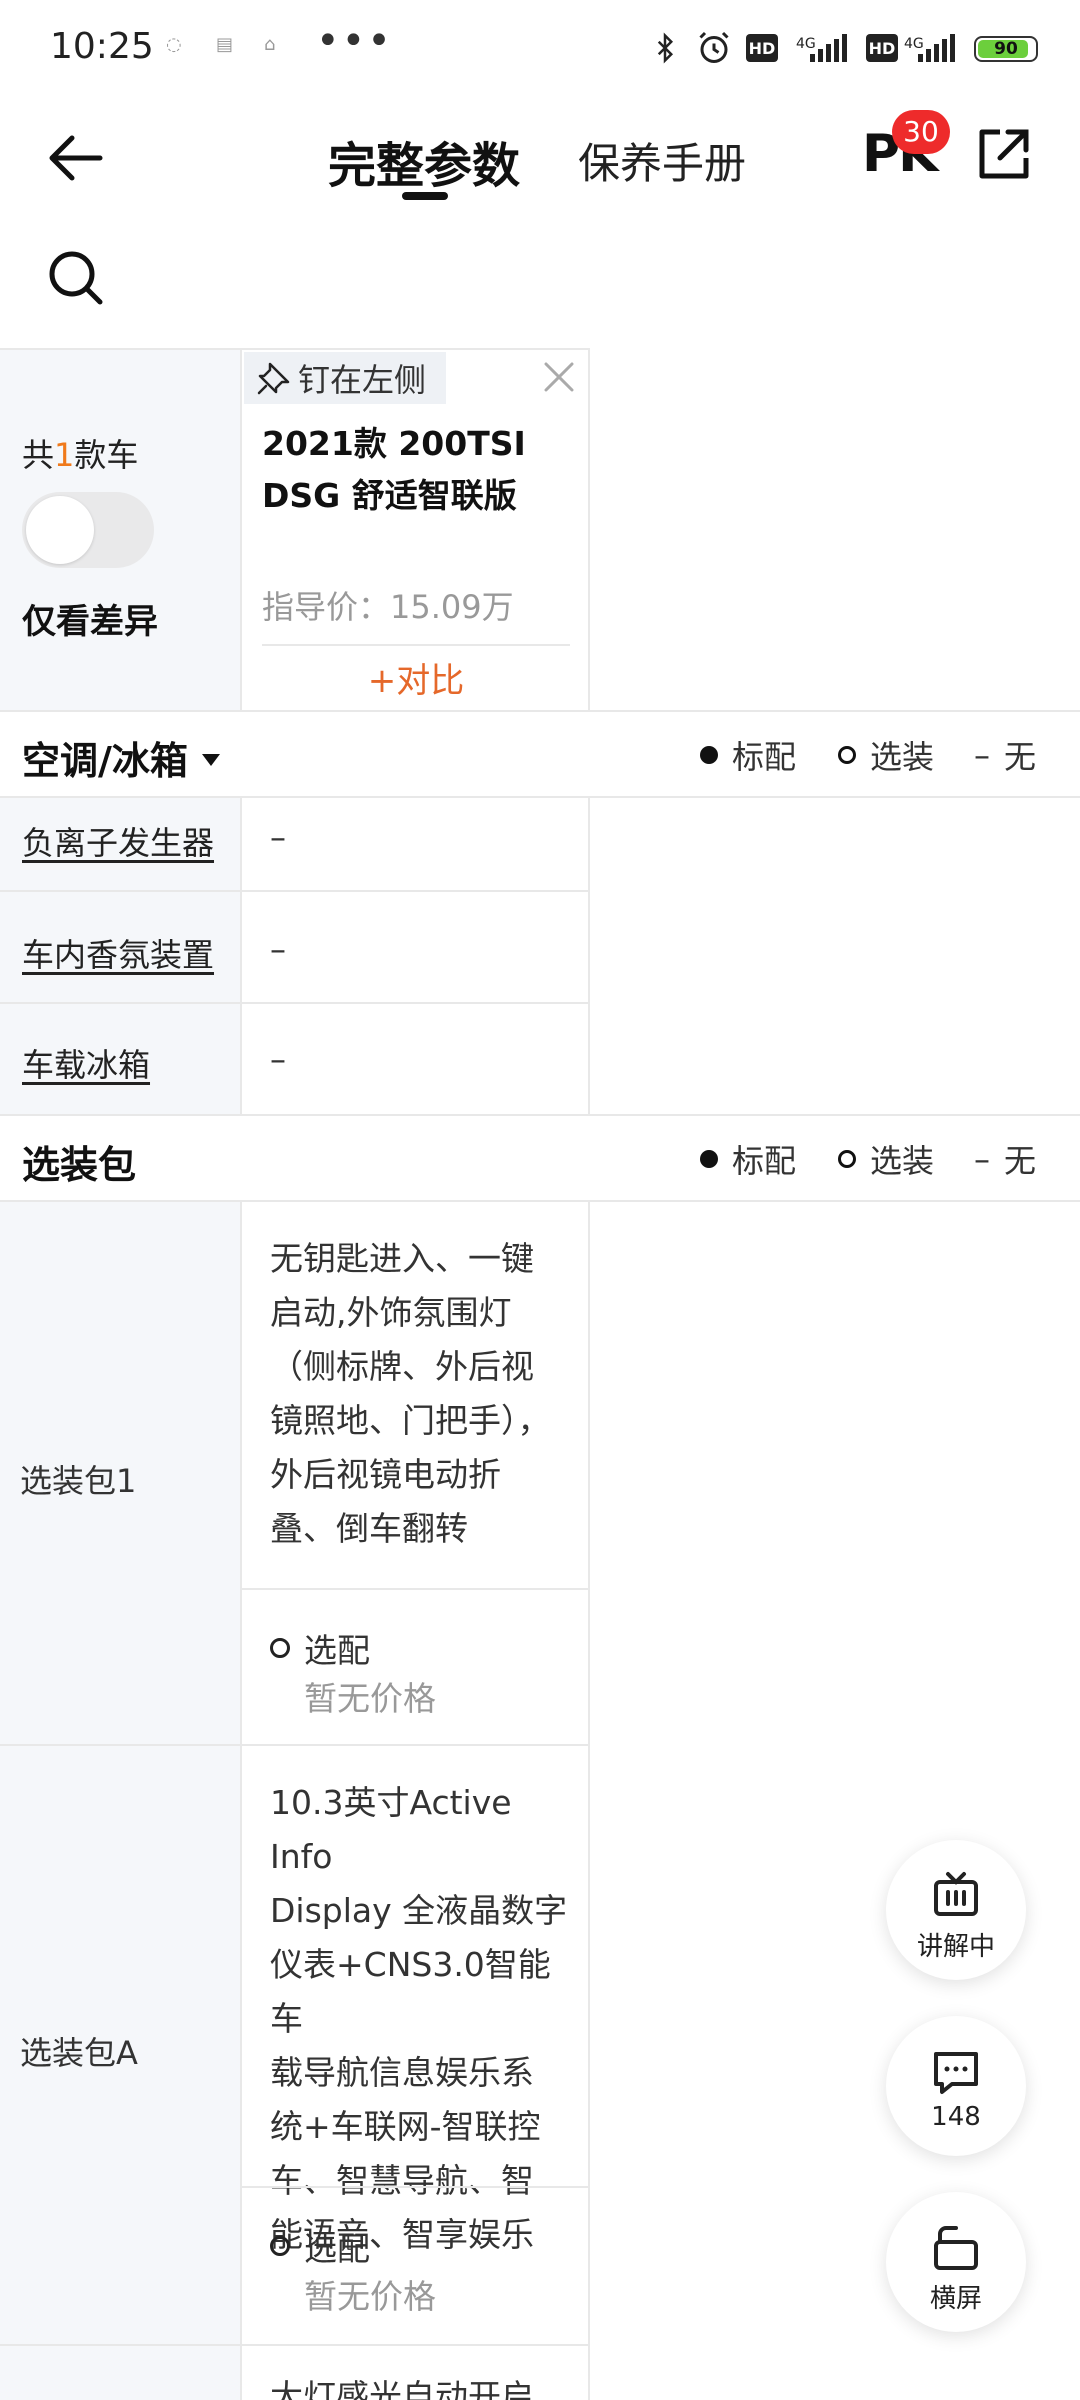 This screenshot has height=2400, width=1080. What do you see at coordinates (425, 196) in the screenshot?
I see `active-tab-indicator` at bounding box center [425, 196].